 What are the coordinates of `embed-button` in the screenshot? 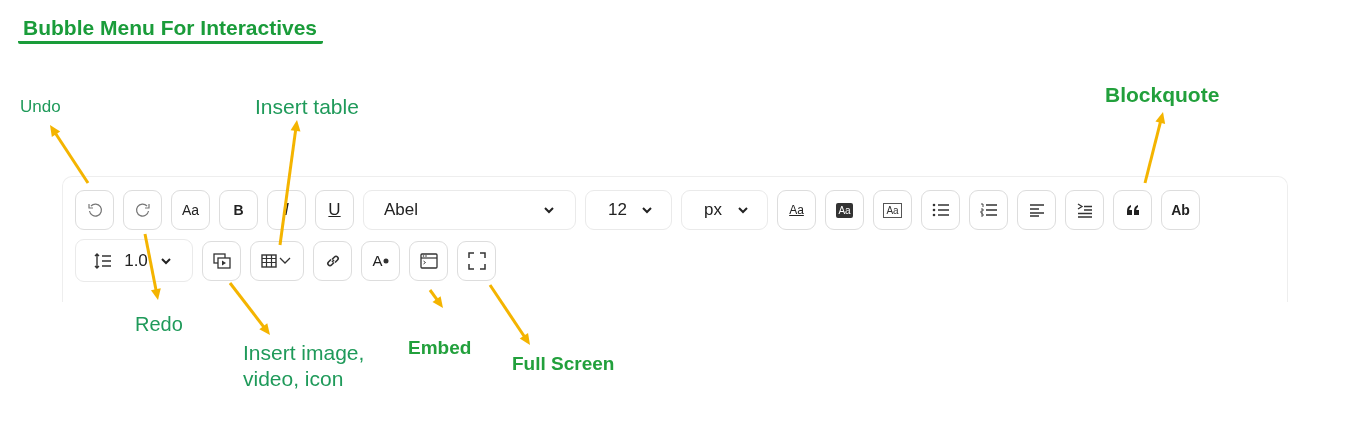 It's located at (428, 260).